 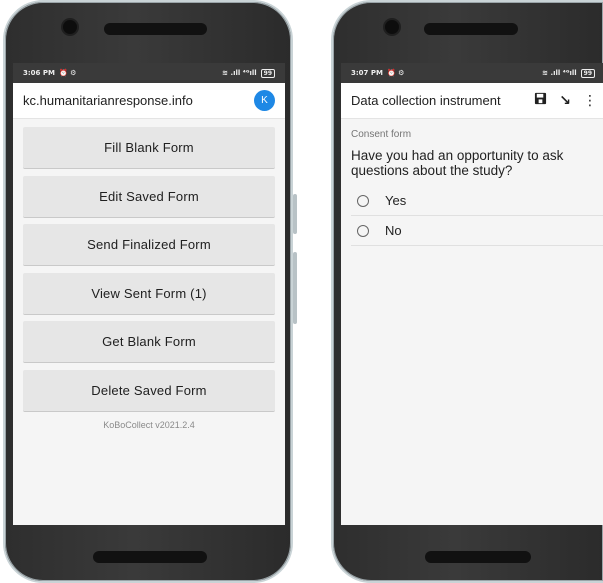 What do you see at coordinates (149, 73) in the screenshot?
I see `status-bar: 3:06 PM ⏰ ⚙ ≋ .ıll ⁴ᴳıll 99` at bounding box center [149, 73].